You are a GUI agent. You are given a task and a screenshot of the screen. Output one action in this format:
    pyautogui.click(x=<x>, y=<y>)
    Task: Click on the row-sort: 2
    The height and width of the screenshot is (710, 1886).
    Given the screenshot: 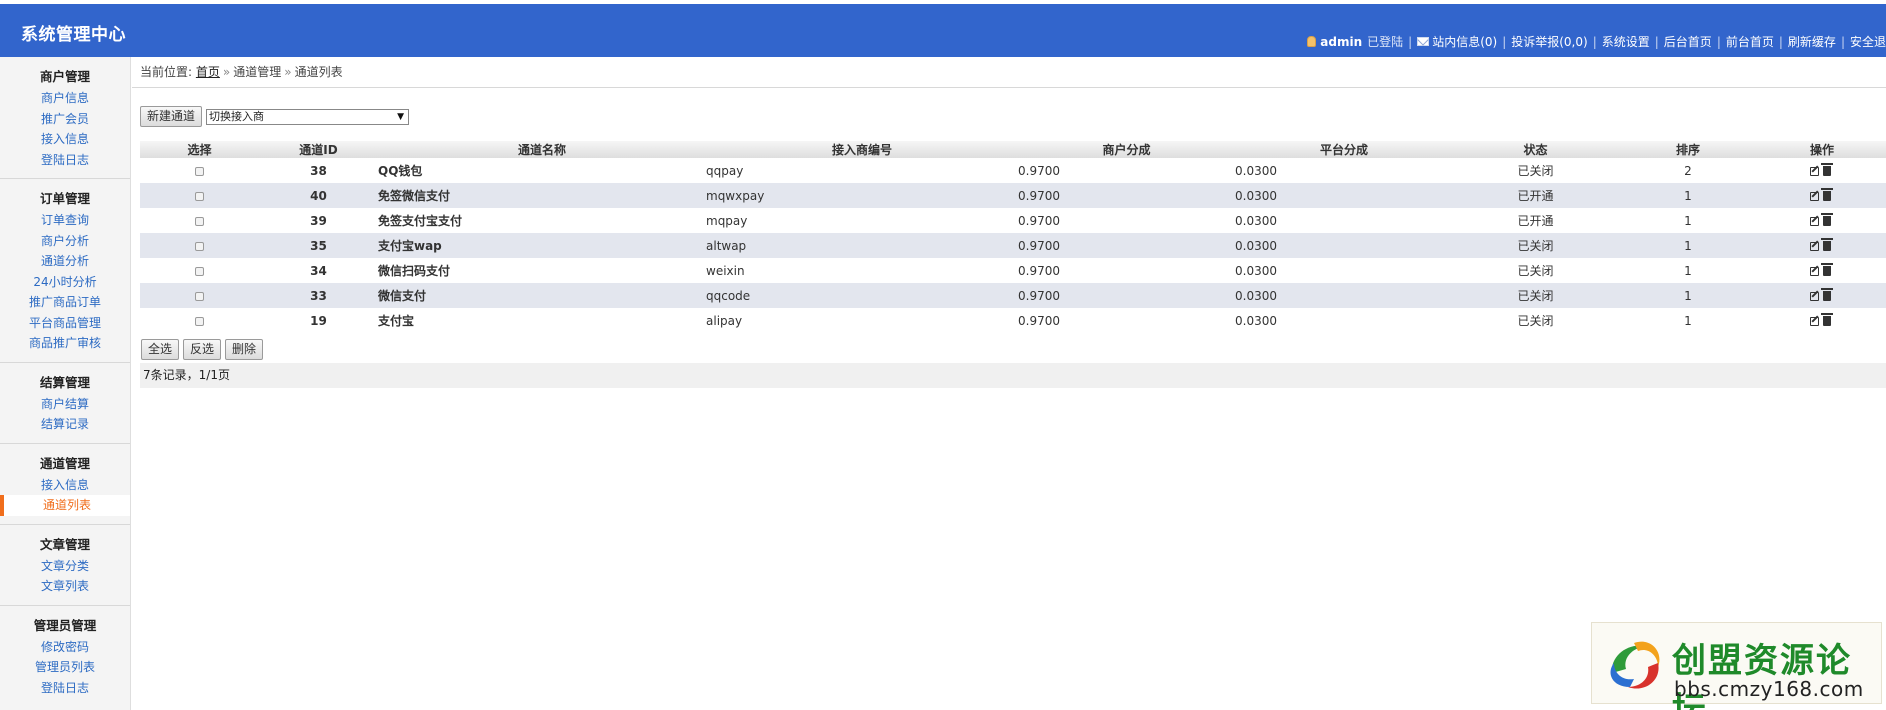 What is the action you would take?
    pyautogui.click(x=1688, y=170)
    